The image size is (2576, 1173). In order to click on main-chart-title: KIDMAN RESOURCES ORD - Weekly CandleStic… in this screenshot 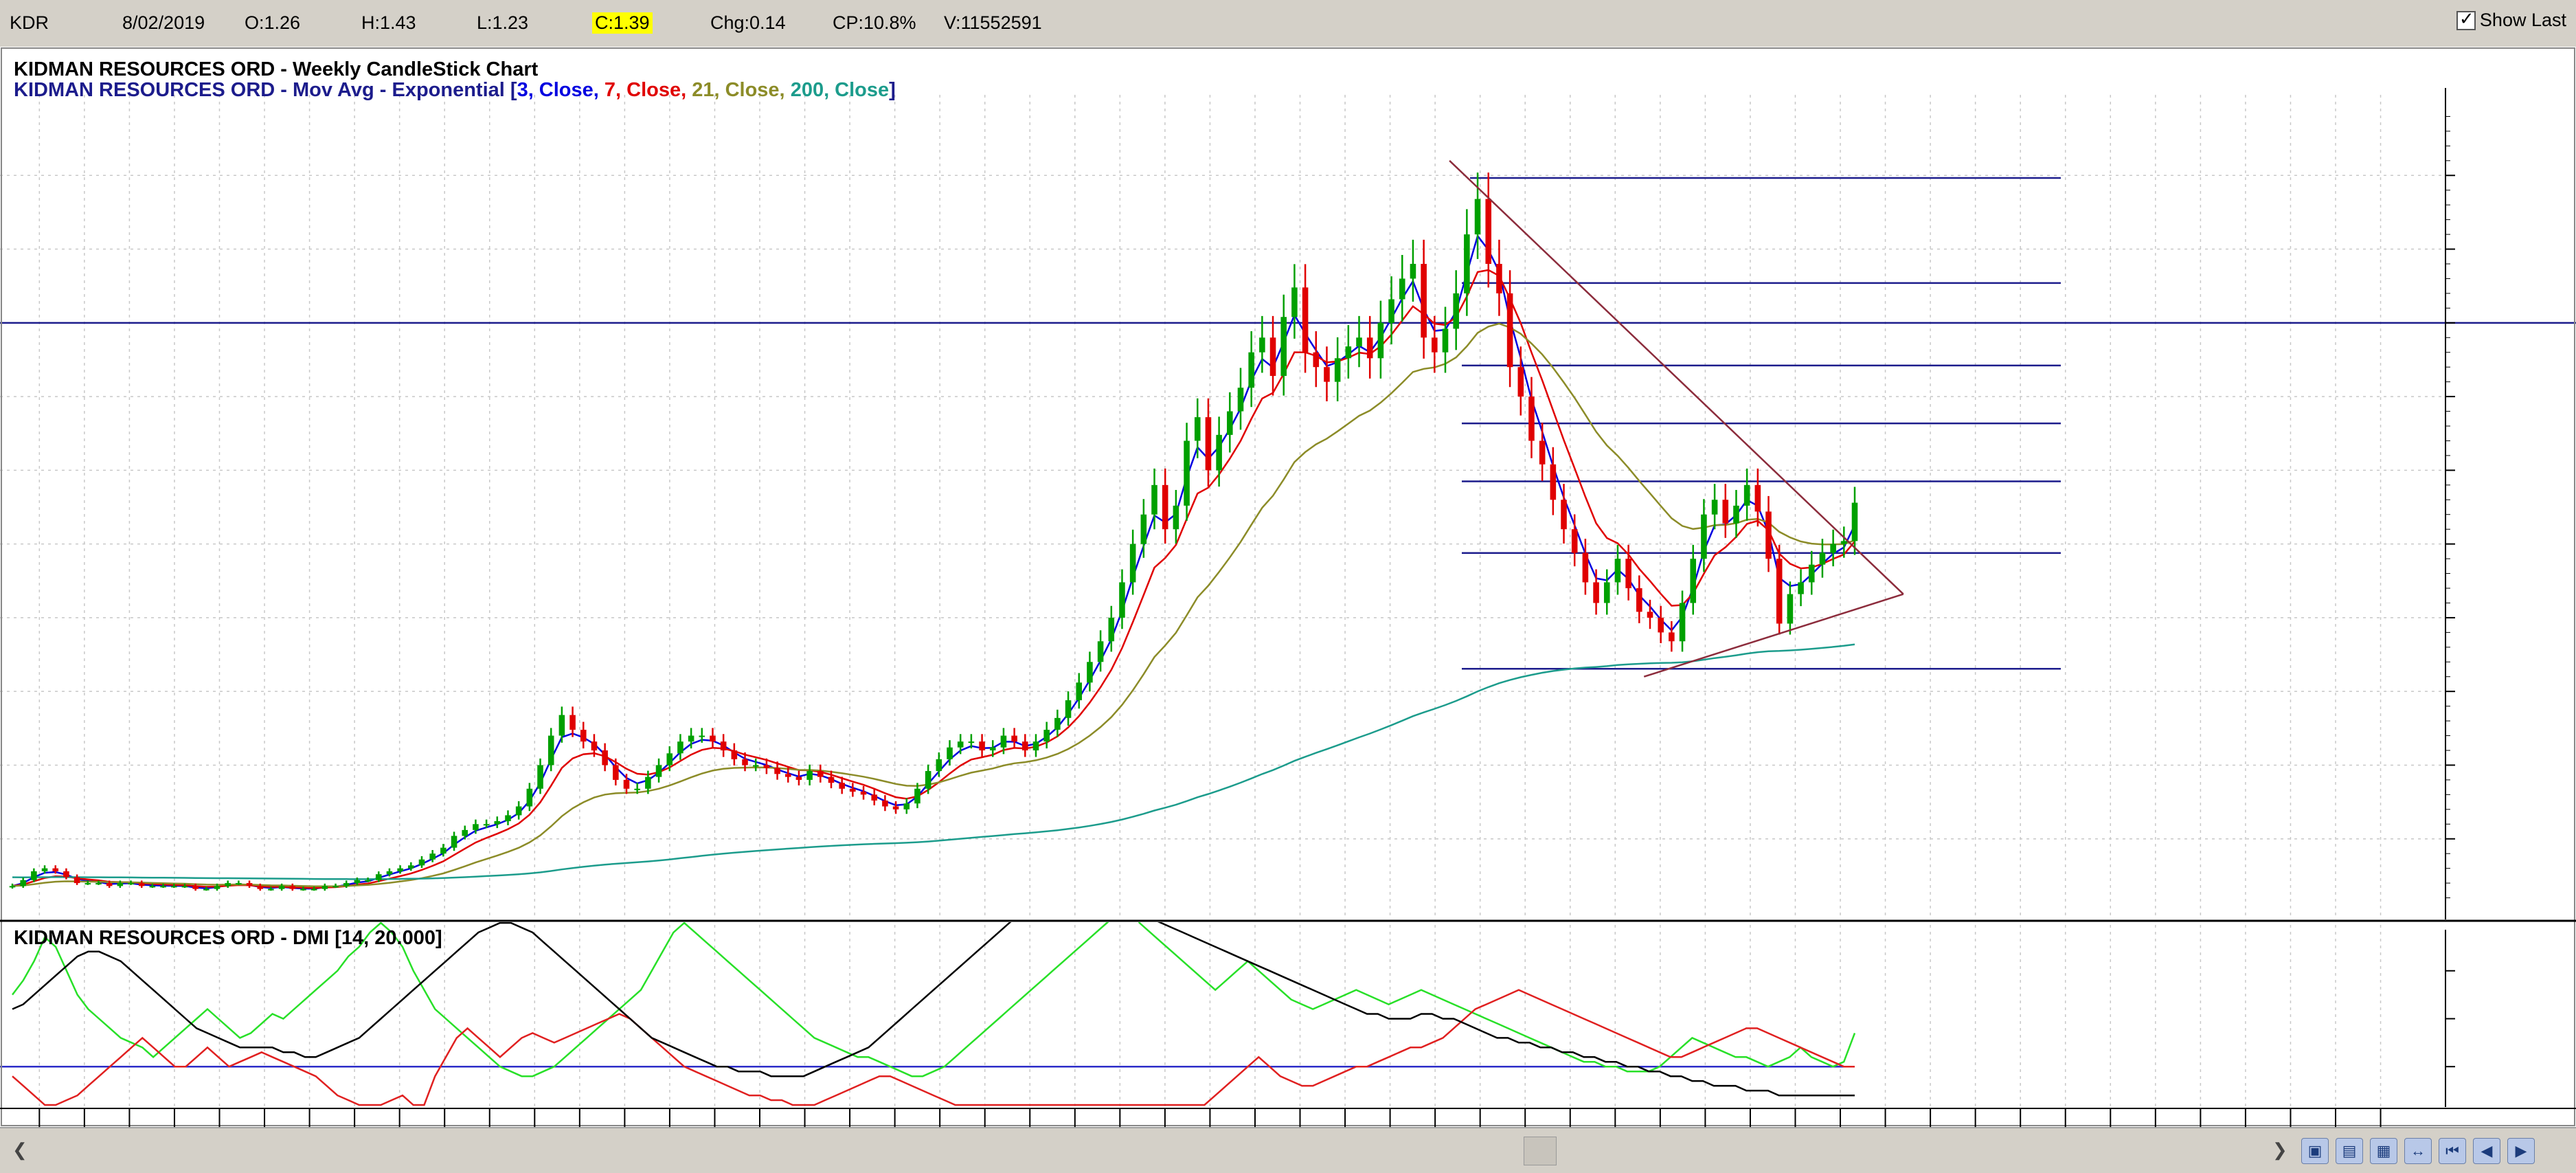, I will do `click(276, 69)`.